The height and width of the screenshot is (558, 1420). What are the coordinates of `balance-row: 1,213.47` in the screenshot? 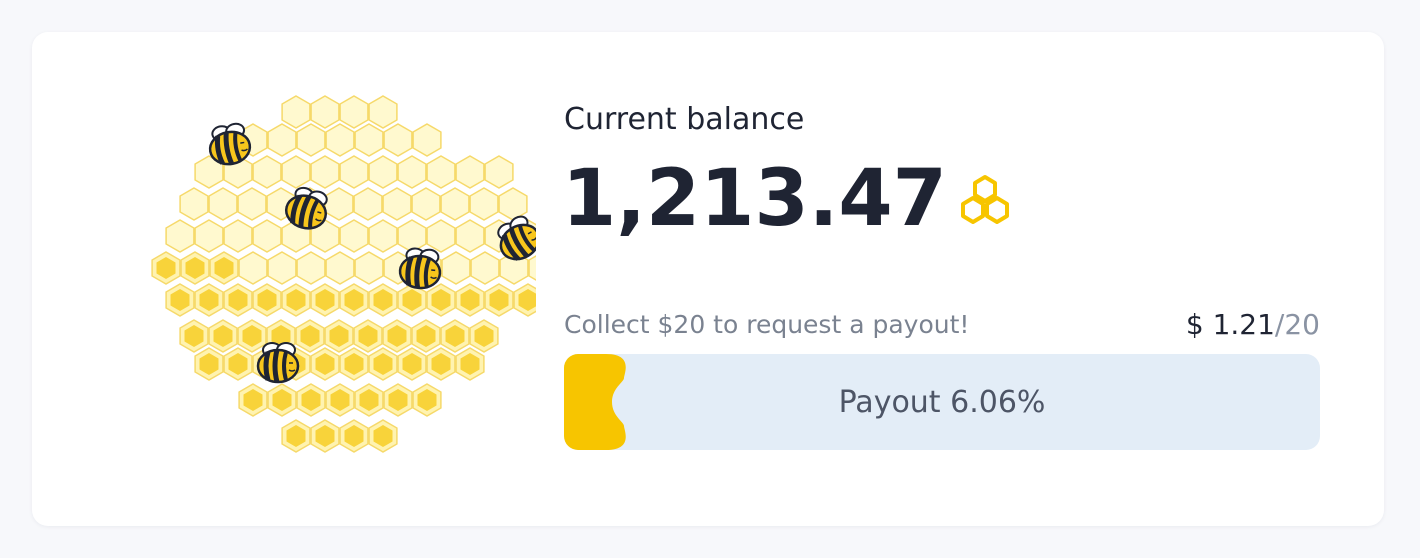 It's located at (787, 199).